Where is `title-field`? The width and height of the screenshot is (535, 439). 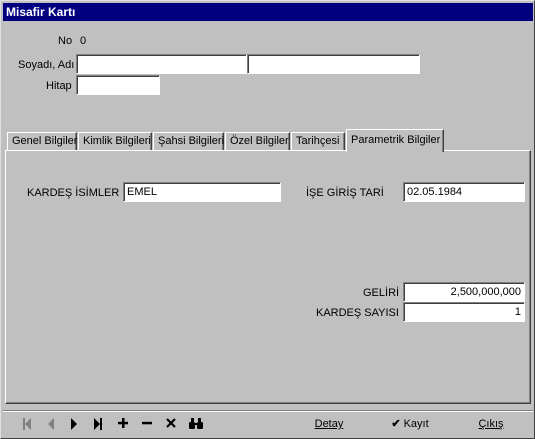 title-field is located at coordinates (118, 85).